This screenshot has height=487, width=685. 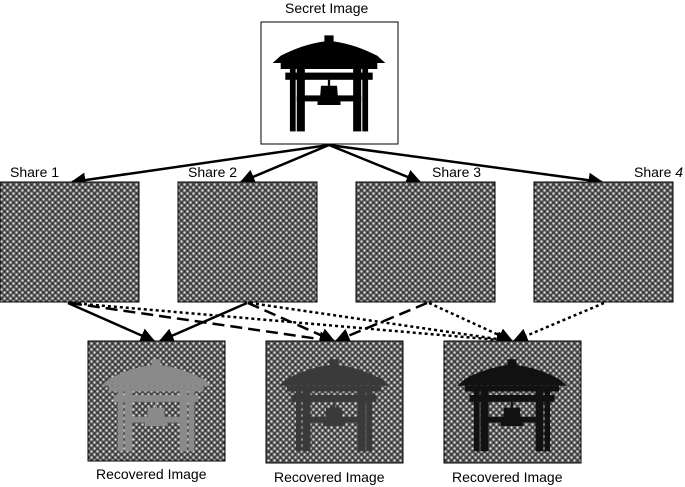 I want to click on secret-image, so click(x=329, y=83).